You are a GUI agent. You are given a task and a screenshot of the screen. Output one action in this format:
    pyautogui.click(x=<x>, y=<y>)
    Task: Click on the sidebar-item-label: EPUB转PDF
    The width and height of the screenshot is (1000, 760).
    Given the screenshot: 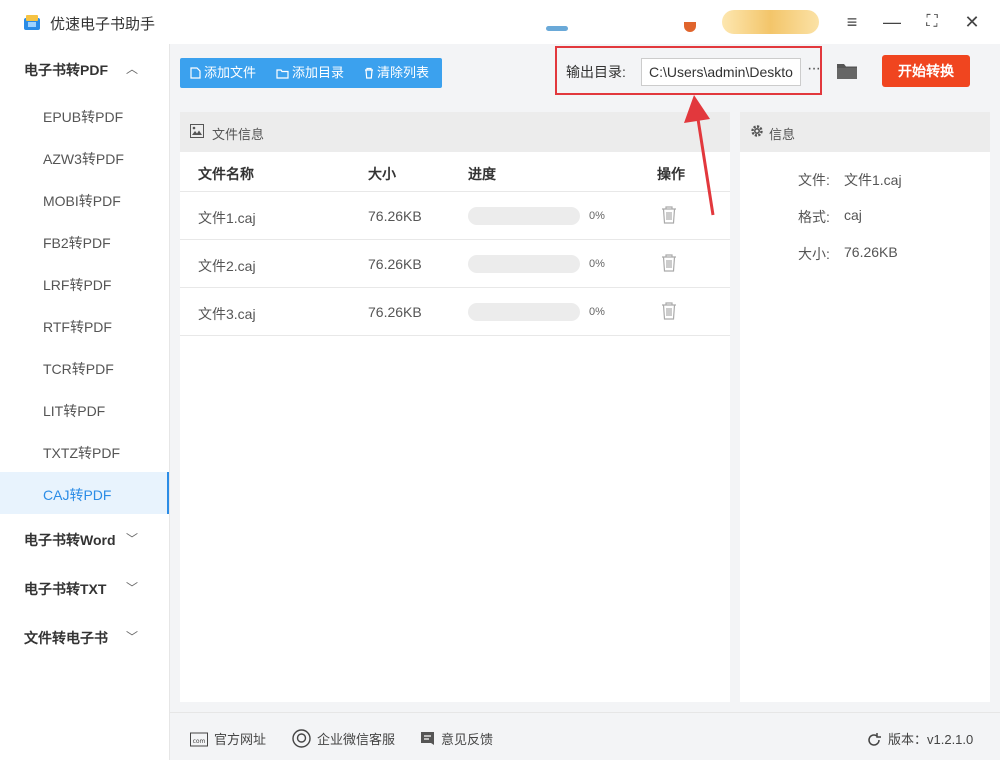 What is the action you would take?
    pyautogui.click(x=83, y=117)
    